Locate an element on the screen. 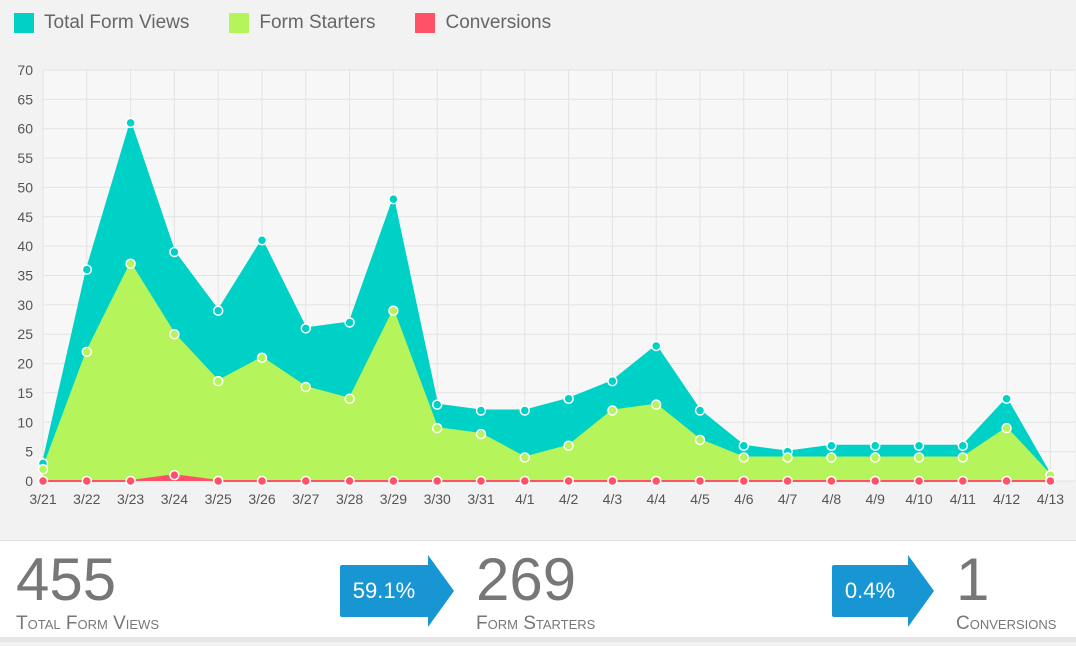 Image resolution: width=1076 pixels, height=646 pixels. x-tick-label: 3/24 is located at coordinates (174, 499).